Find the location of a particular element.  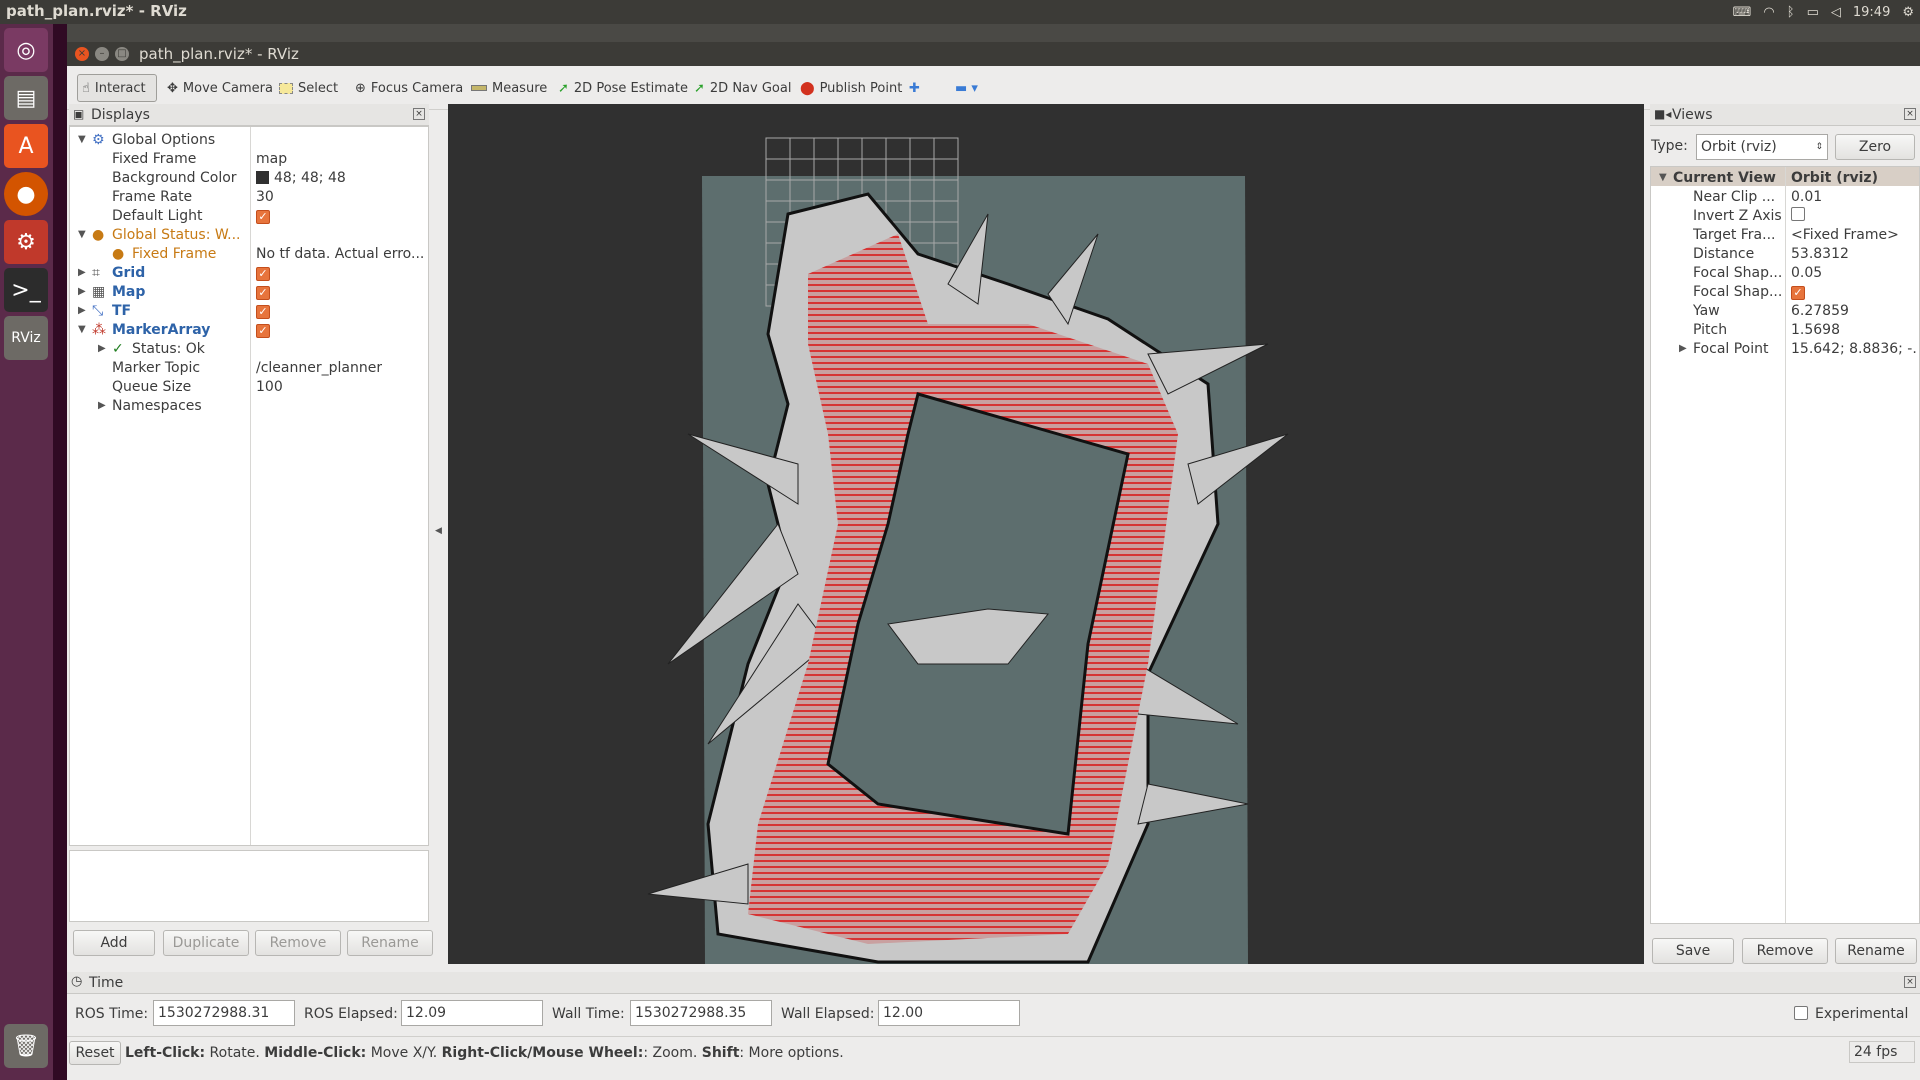

collapse-left-icon: ◀ is located at coordinates (438, 531).